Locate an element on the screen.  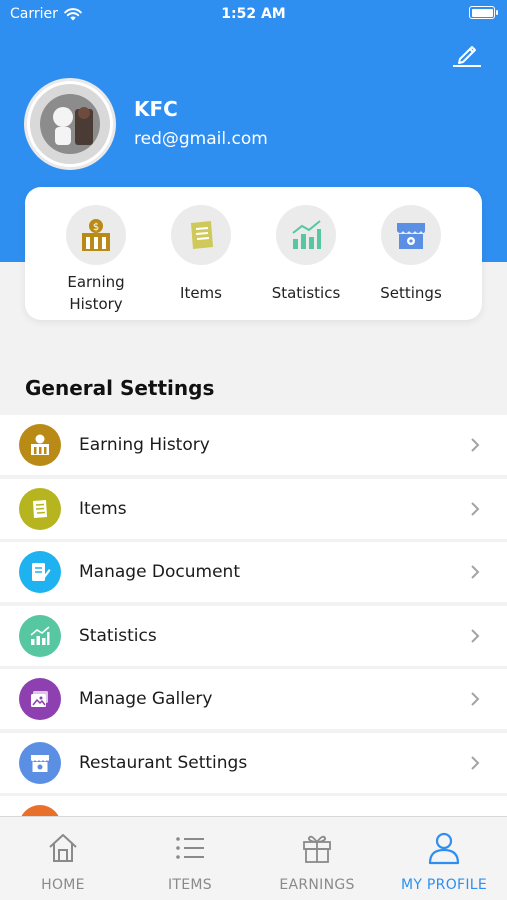
list-item-label: Statistics is located at coordinates (118, 635).